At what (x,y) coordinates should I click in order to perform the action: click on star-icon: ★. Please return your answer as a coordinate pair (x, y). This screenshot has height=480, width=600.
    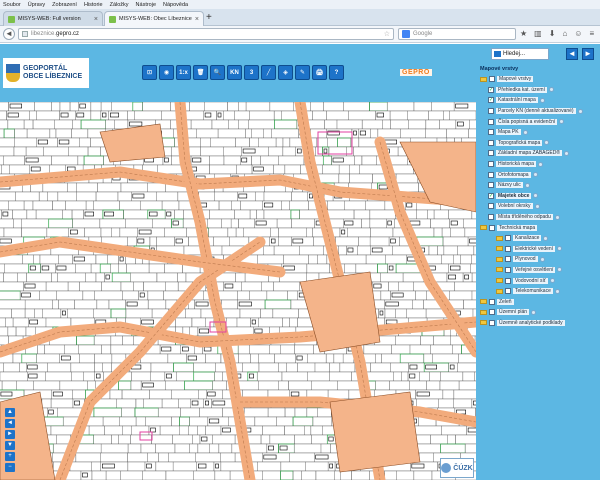
    Looking at the image, I should click on (523, 33).